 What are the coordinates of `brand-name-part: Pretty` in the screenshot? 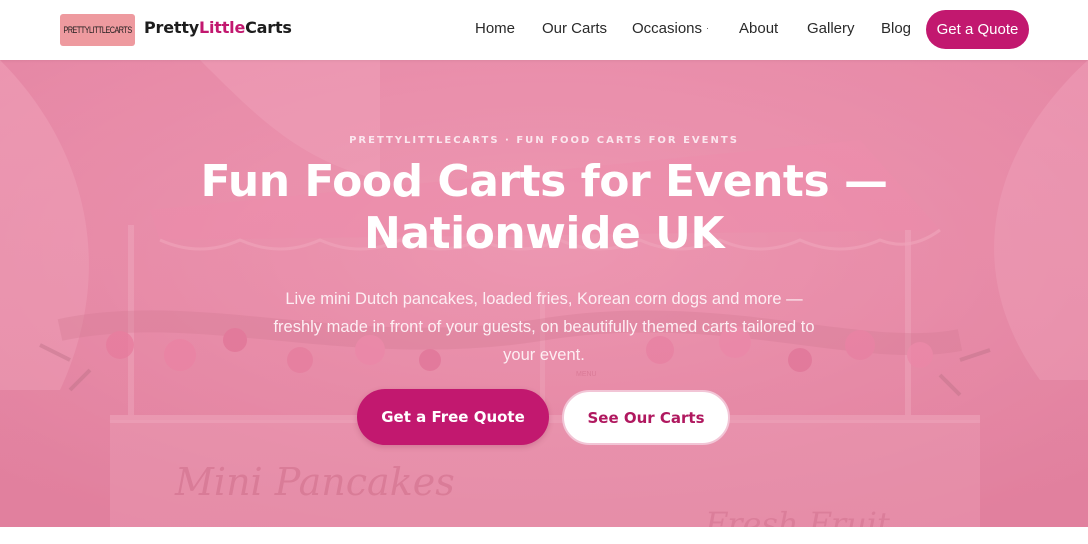 It's located at (171, 27).